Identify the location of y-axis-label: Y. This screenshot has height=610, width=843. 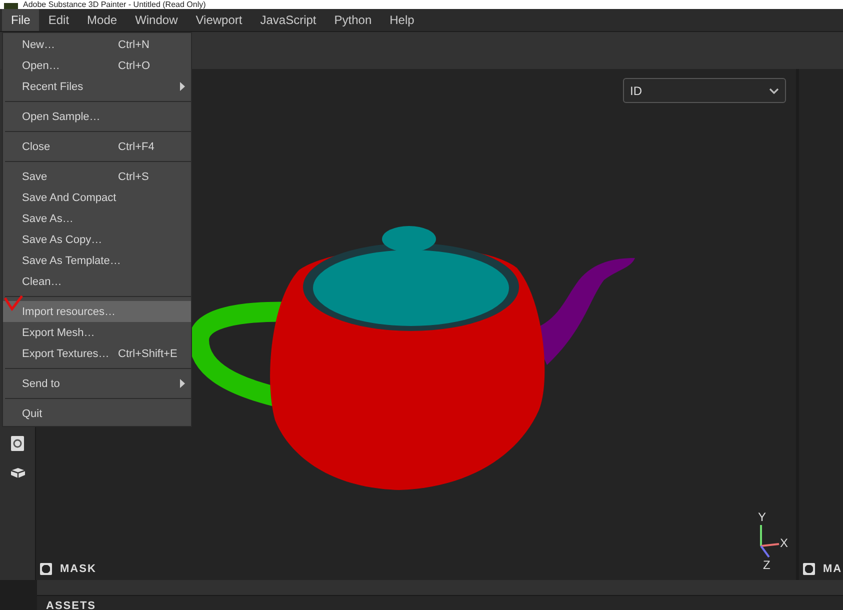
(762, 517).